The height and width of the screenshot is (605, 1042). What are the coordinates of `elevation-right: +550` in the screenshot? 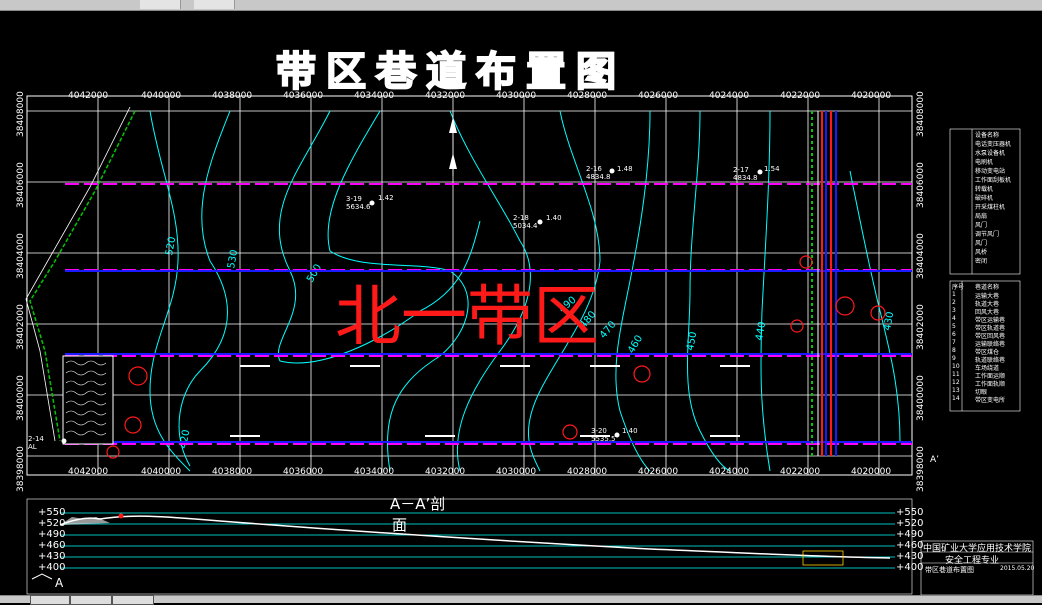 It's located at (910, 512).